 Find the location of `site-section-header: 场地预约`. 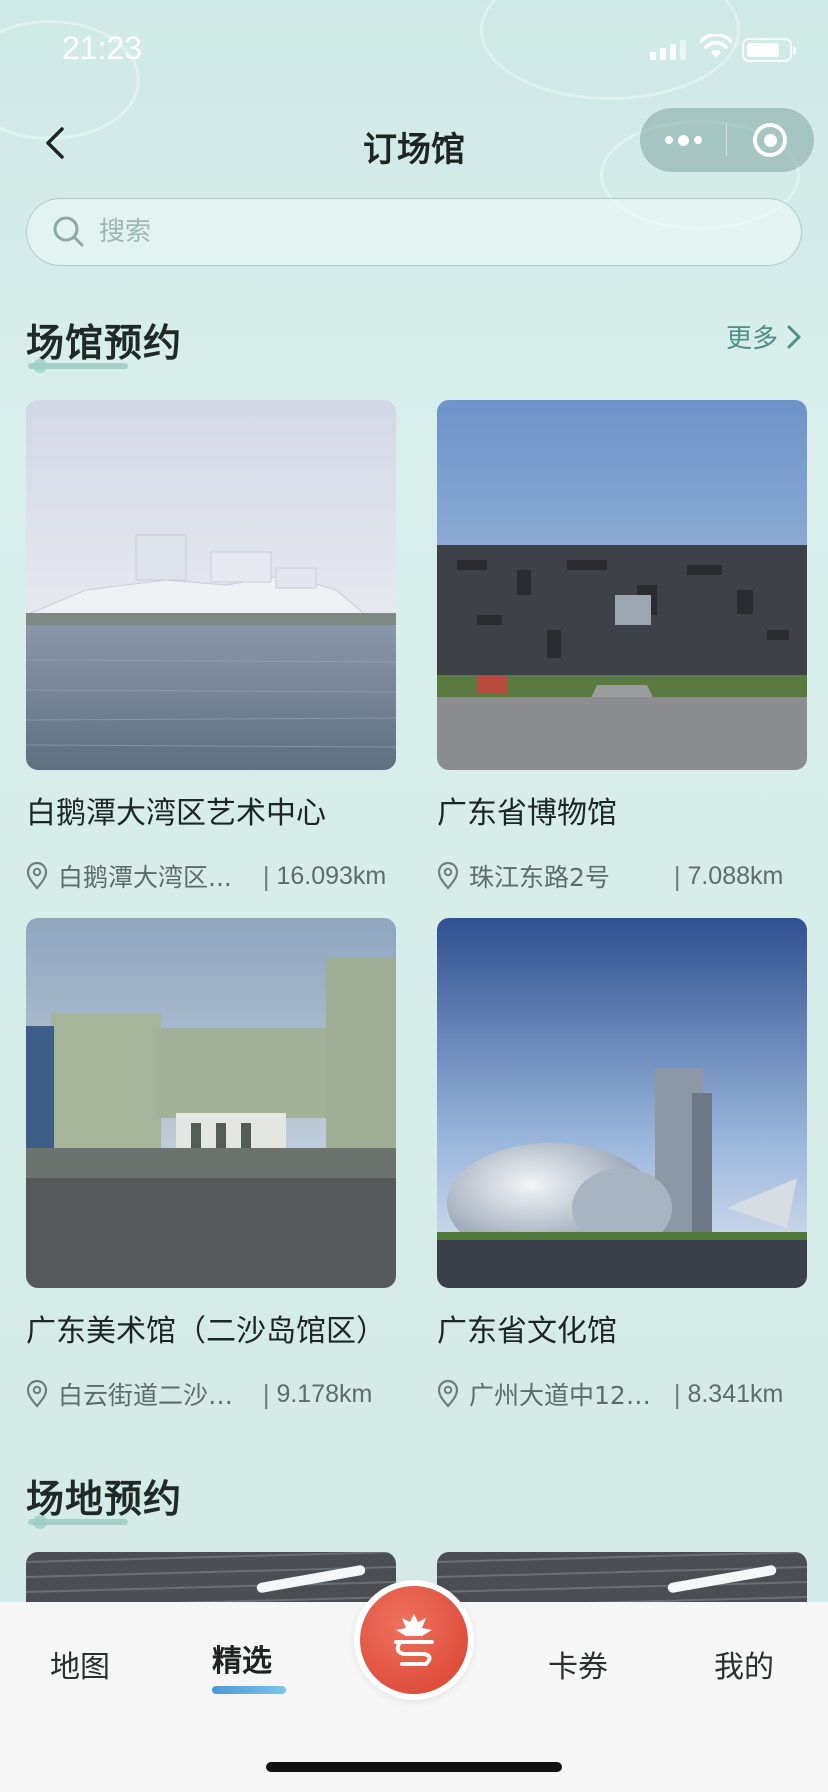

site-section-header: 场地预约 is located at coordinates (414, 1503).